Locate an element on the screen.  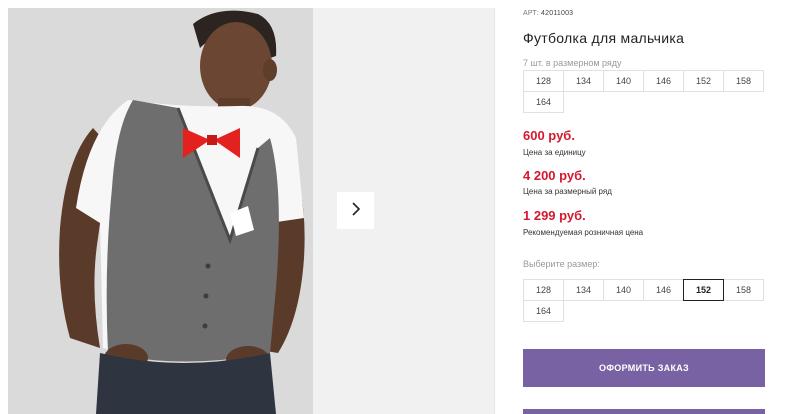
choose-size-label: Выберите размер: is located at coordinates (561, 264).